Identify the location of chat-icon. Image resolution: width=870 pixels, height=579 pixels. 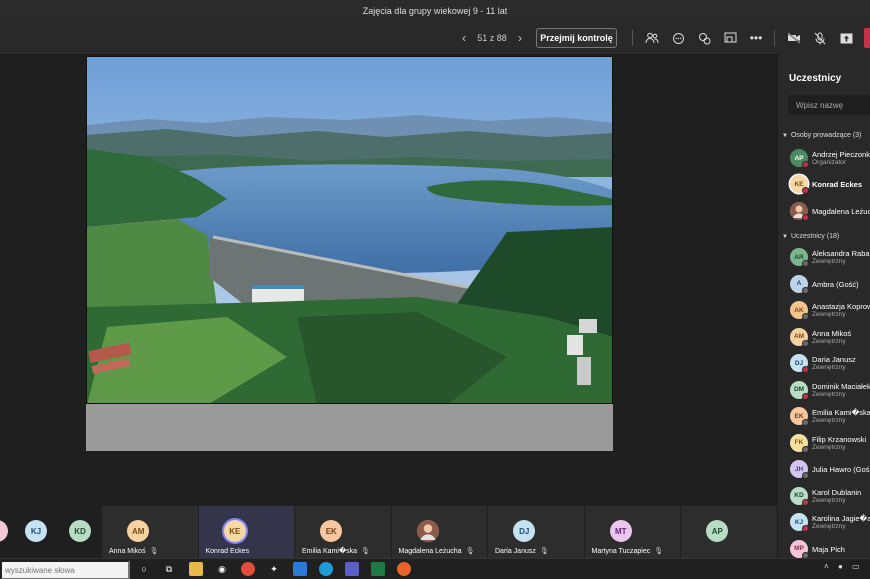
(678, 38).